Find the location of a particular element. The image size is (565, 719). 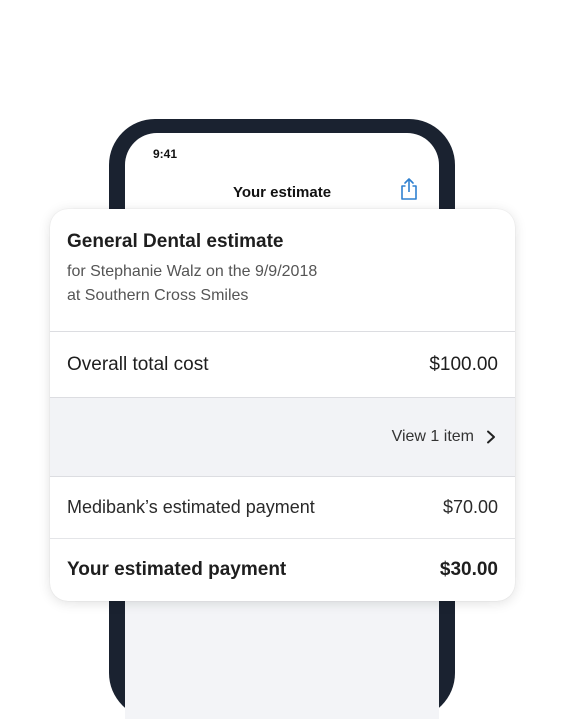

overall-total-row: Overall total cost $100.00 is located at coordinates (282, 365).